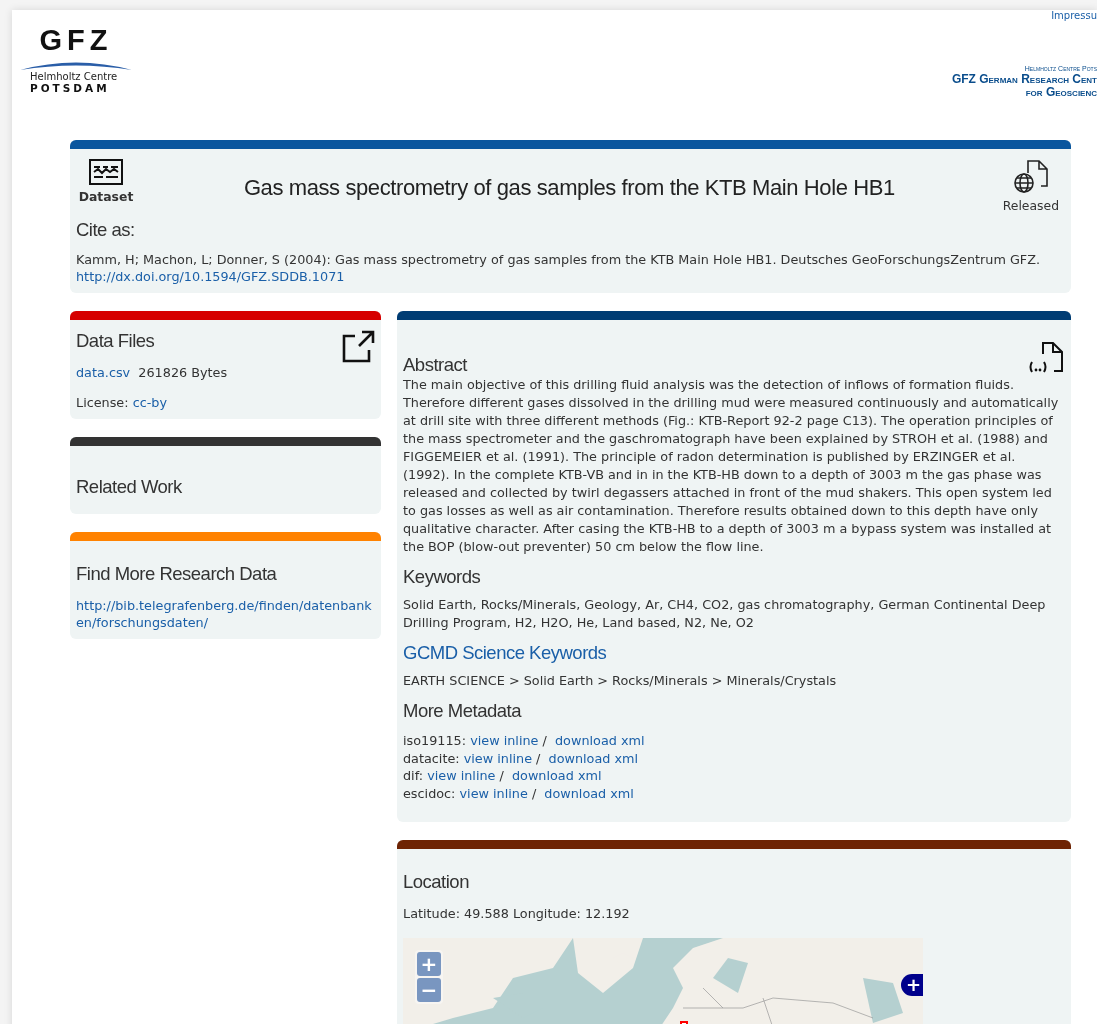  Describe the element at coordinates (150, 402) in the screenshot. I see `license-link: cc-by` at that location.